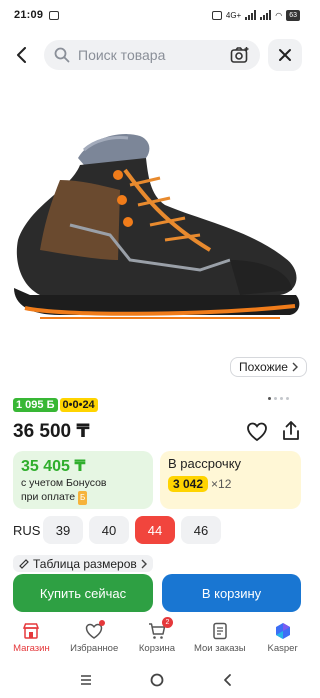 The width and height of the screenshot is (320, 698). I want to click on status-bar: 21:09 4G+ ◠ 63, so click(157, 15).